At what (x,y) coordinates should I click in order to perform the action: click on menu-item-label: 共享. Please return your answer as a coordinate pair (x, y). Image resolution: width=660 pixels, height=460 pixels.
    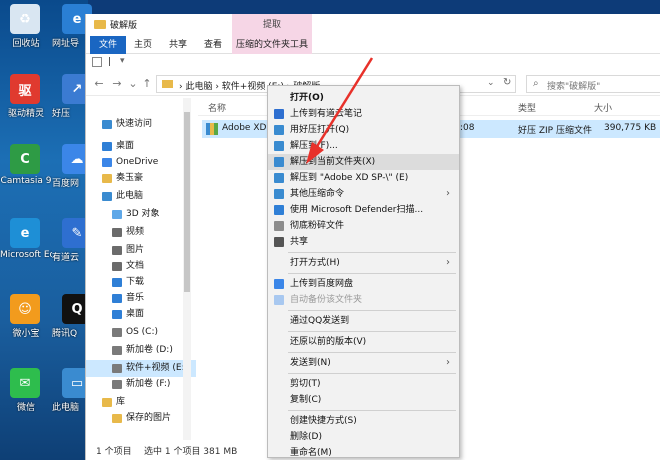
    Looking at the image, I should click on (299, 242).